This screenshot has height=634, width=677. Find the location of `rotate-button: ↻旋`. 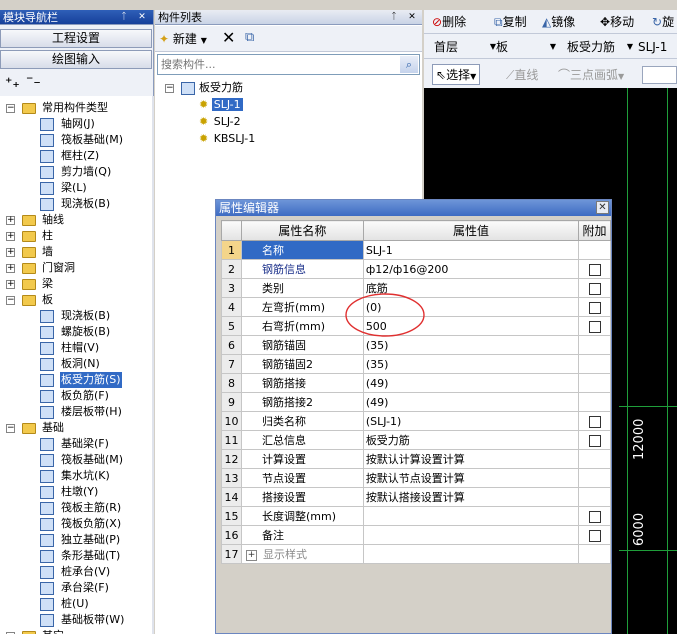

rotate-button: ↻旋 is located at coordinates (663, 22).